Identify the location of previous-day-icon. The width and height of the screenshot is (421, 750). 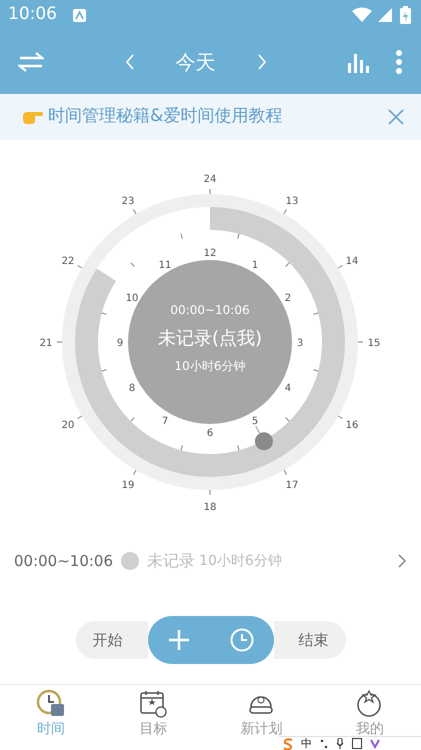
(130, 62).